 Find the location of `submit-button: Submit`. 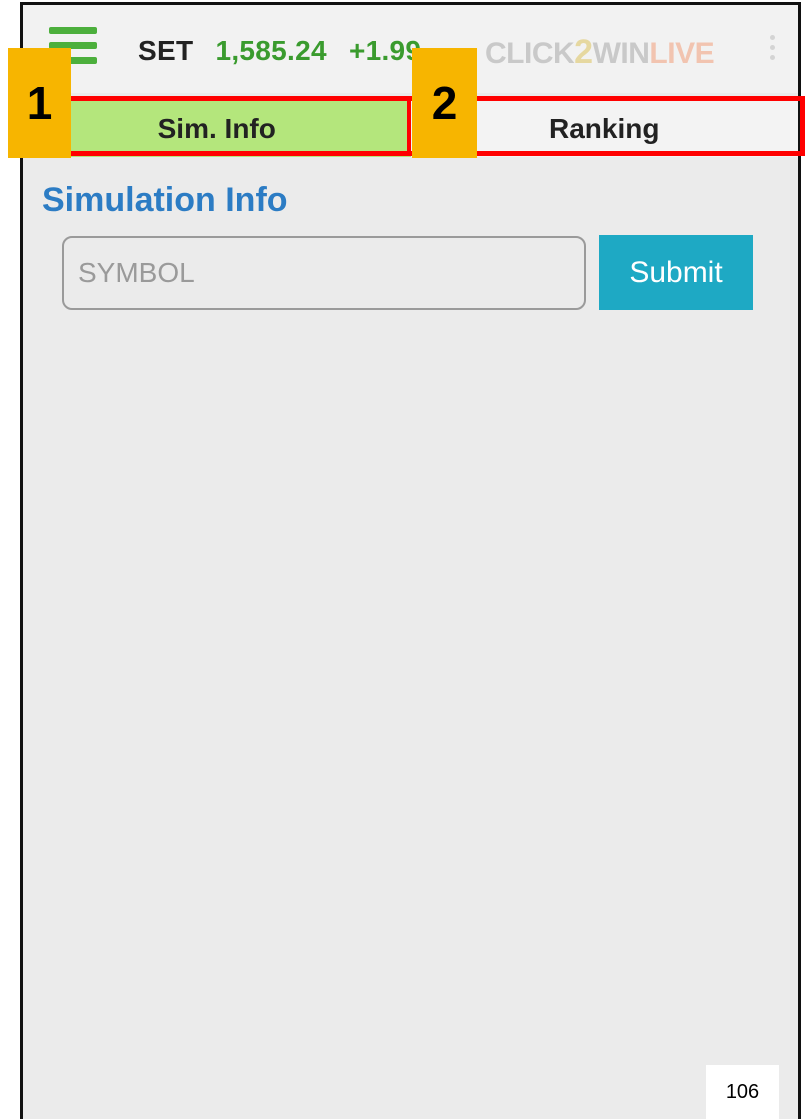

submit-button: Submit is located at coordinates (676, 272).